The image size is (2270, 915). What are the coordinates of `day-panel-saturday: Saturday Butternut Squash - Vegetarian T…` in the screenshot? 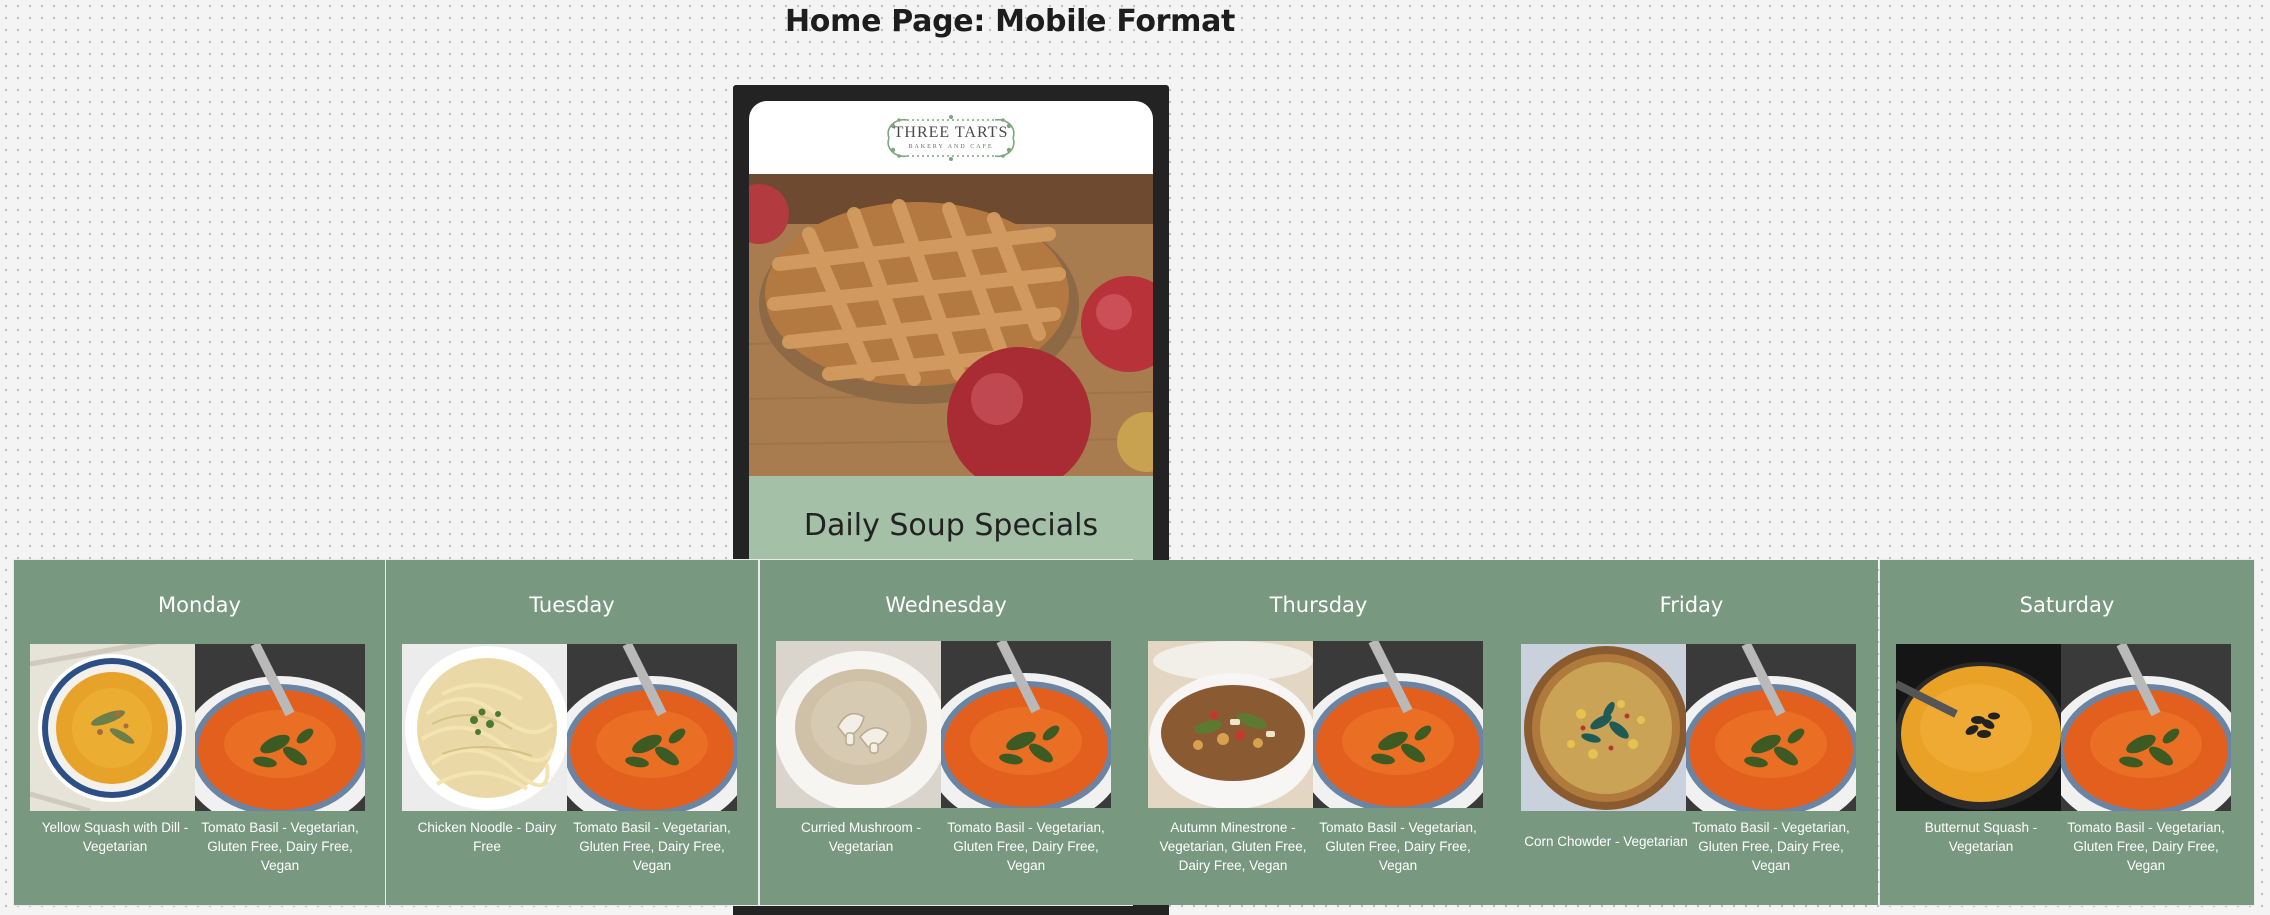 It's located at (2067, 732).